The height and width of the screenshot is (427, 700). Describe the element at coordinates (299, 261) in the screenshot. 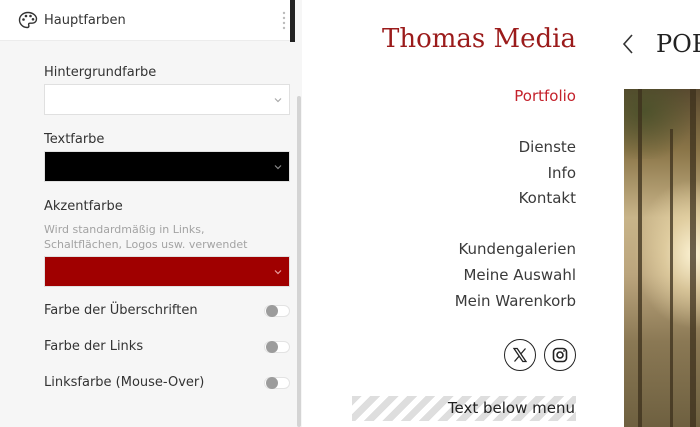

I see `panel-scrollbar` at that location.